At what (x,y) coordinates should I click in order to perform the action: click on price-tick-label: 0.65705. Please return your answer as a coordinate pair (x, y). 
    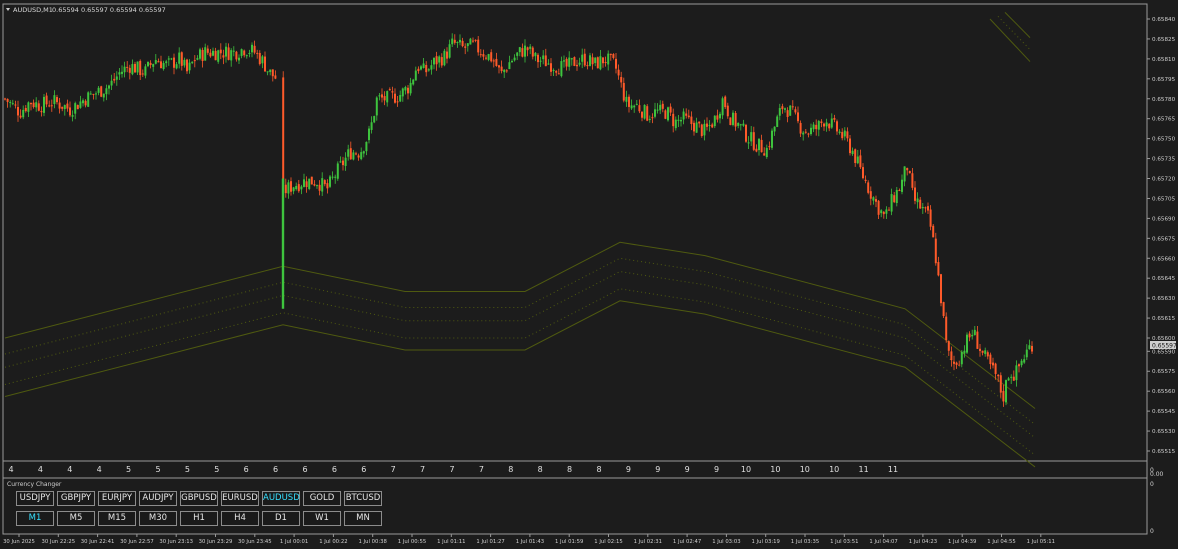
    Looking at the image, I should click on (1164, 199).